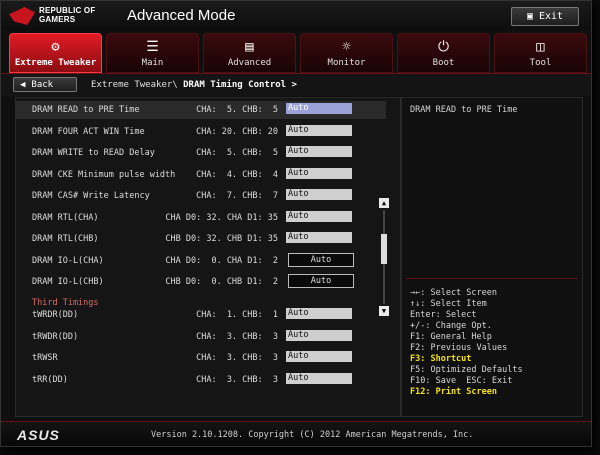 Image resolution: width=600 pixels, height=455 pixels. What do you see at coordinates (55, 63) in the screenshot?
I see `tab-label: Extreme Tweaker` at bounding box center [55, 63].